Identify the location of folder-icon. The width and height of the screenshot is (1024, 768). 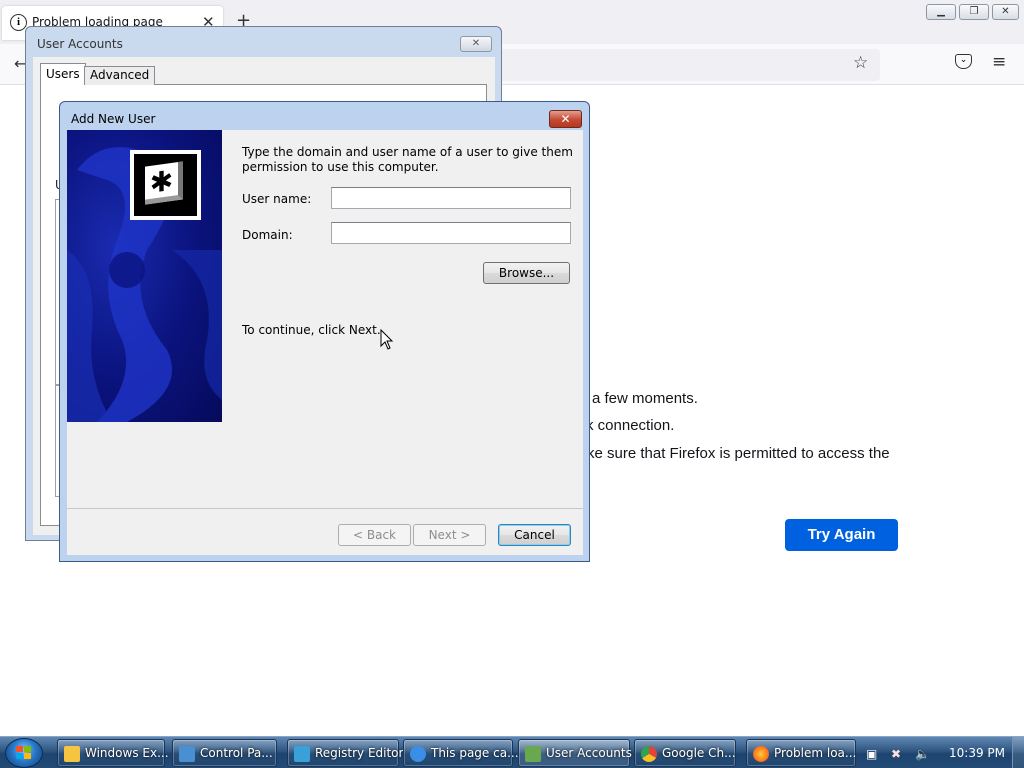
(72, 754).